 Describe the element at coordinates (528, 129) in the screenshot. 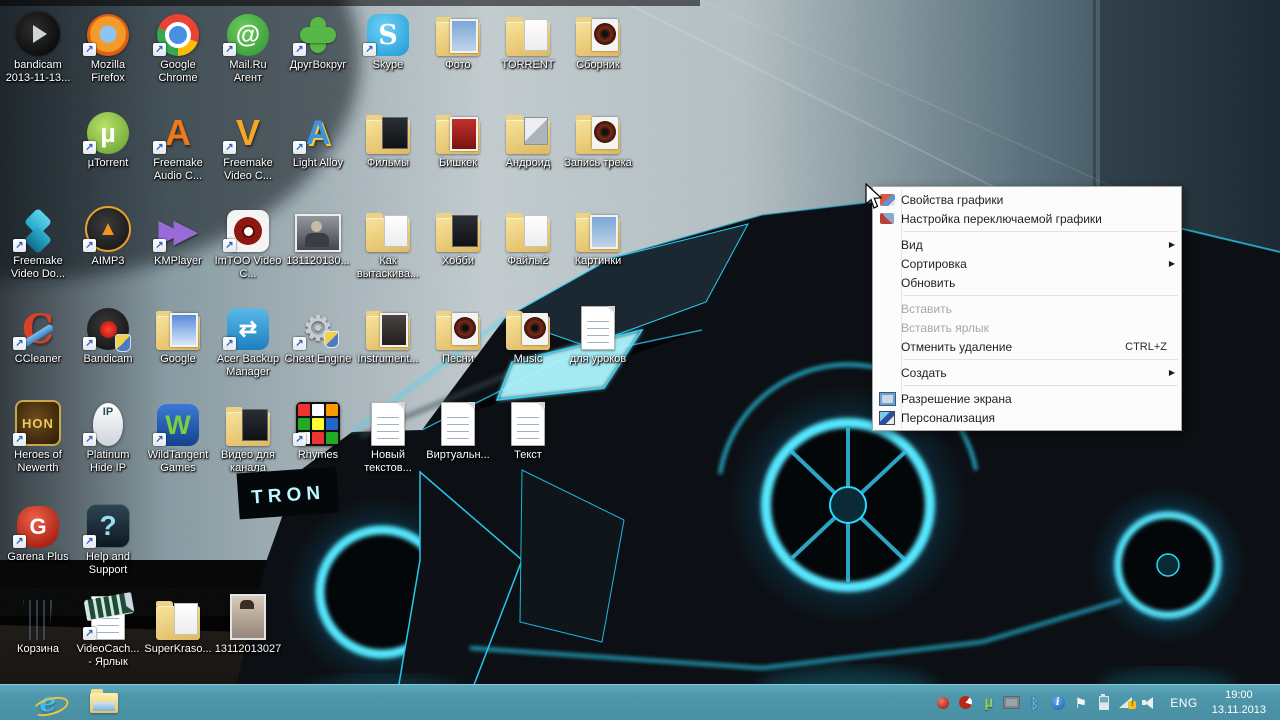

I see `folder-cube-icon` at that location.